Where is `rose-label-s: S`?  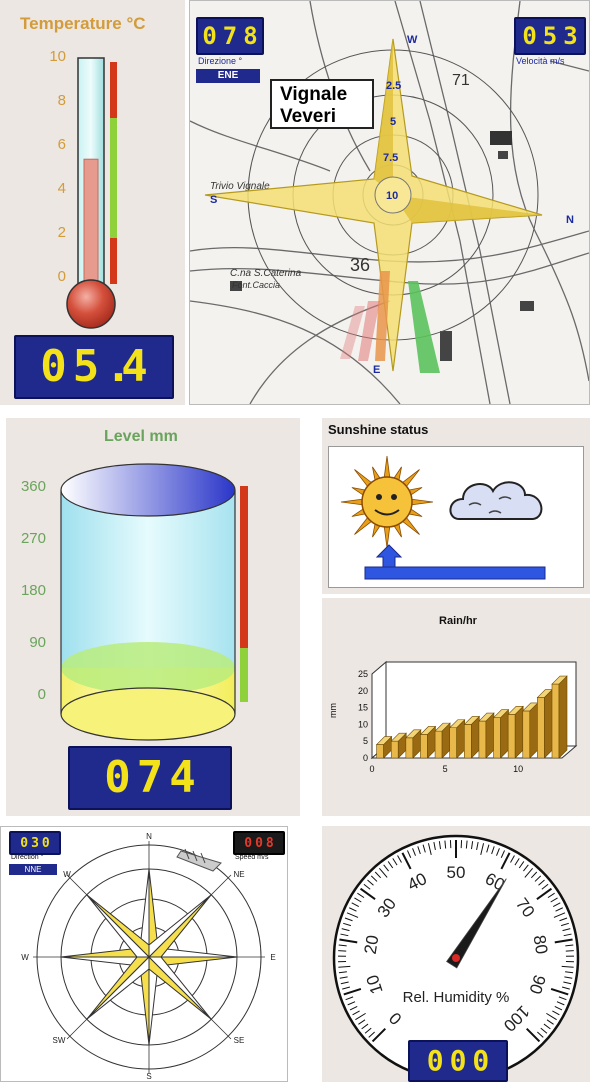
rose-label-s: S is located at coordinates (148, 1076).